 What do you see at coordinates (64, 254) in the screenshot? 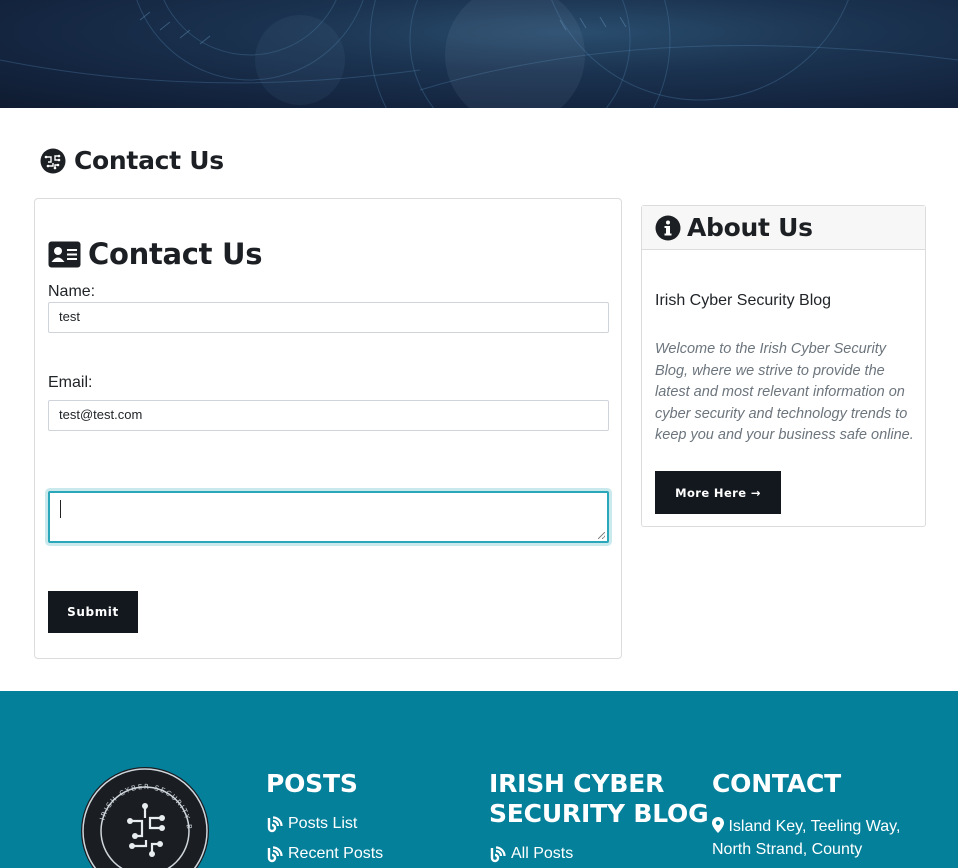
I see `address-card-icon` at bounding box center [64, 254].